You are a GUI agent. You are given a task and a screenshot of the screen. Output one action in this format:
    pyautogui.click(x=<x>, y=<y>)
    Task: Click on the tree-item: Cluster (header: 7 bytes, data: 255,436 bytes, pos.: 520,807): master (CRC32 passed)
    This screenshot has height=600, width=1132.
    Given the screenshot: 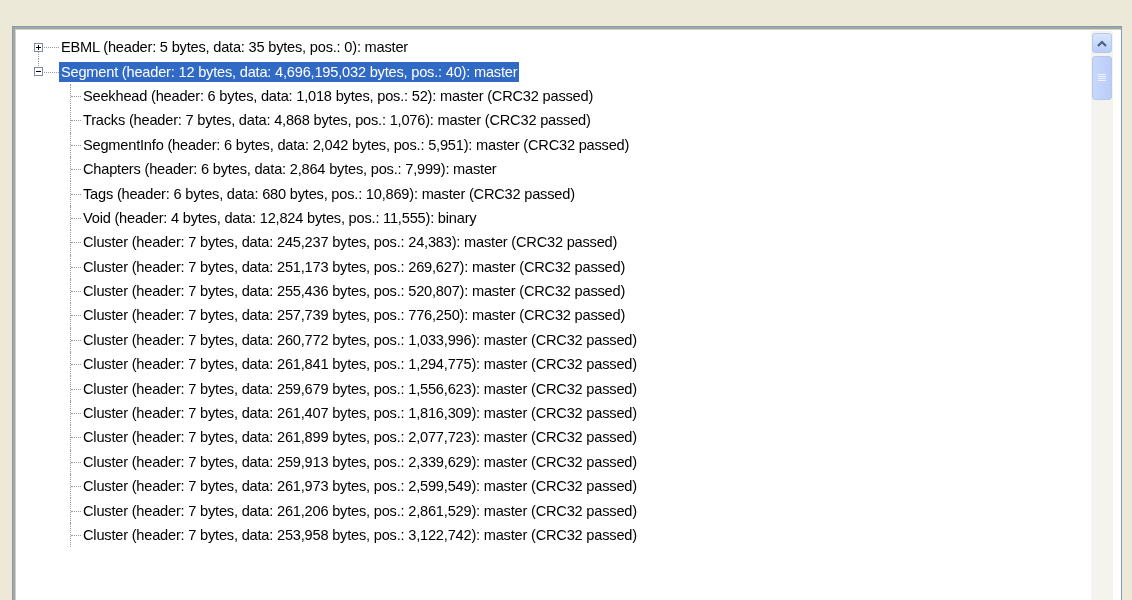 What is the action you would take?
    pyautogui.click(x=354, y=291)
    